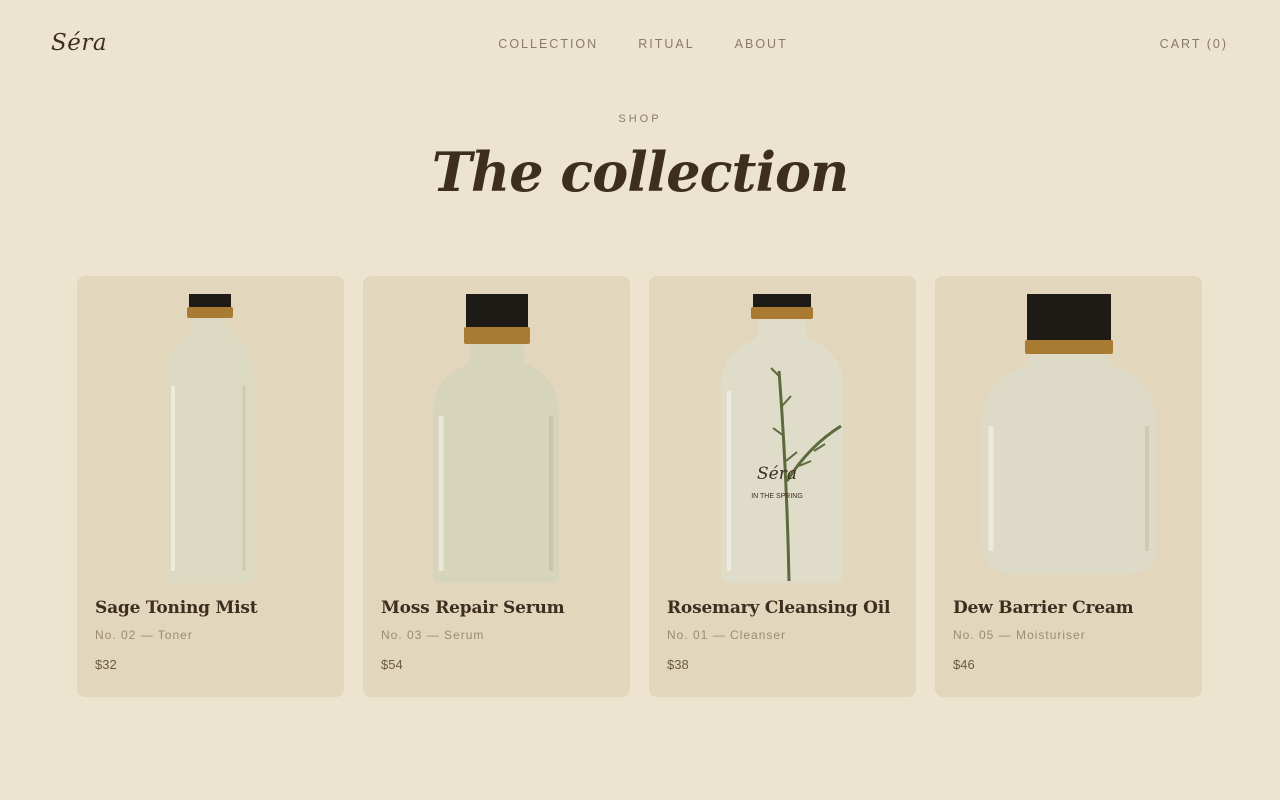  I want to click on nav-link-collection: COLLECTION, so click(548, 44).